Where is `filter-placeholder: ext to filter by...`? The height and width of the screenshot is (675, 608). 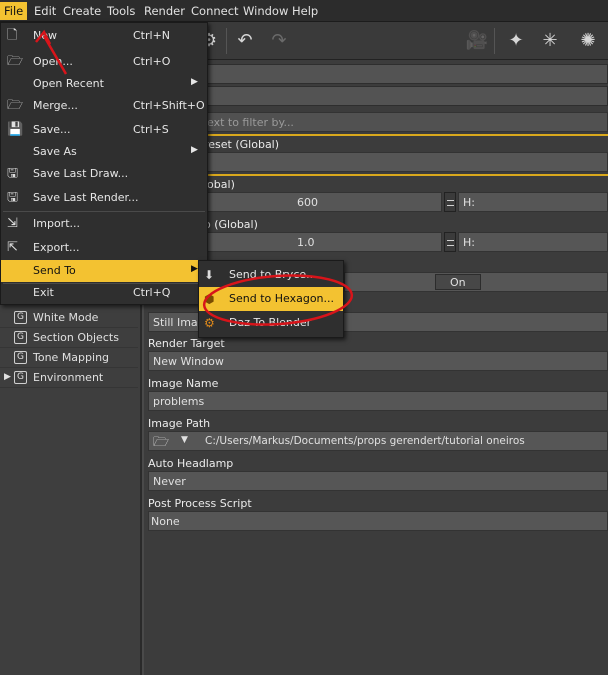 filter-placeholder: ext to filter by... is located at coordinates (250, 122).